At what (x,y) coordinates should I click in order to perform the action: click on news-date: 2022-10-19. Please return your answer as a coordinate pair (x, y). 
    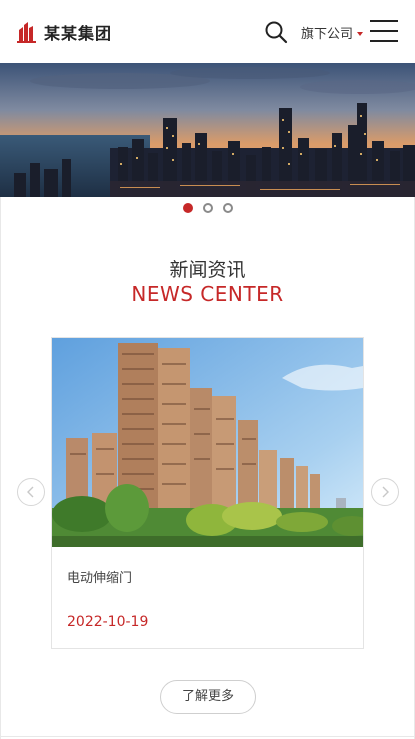
    Looking at the image, I should click on (108, 622).